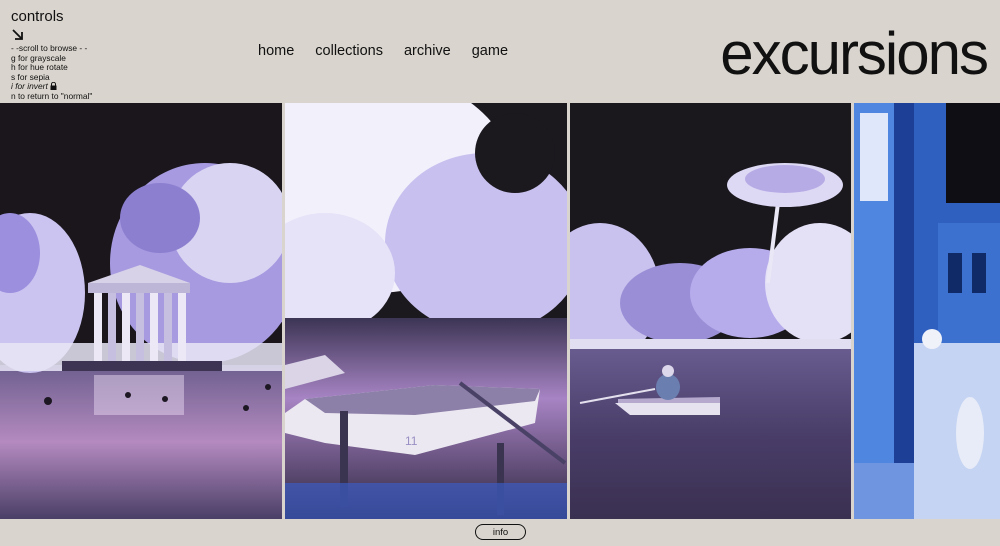  What do you see at coordinates (500, 532) in the screenshot?
I see `info-button: info` at bounding box center [500, 532].